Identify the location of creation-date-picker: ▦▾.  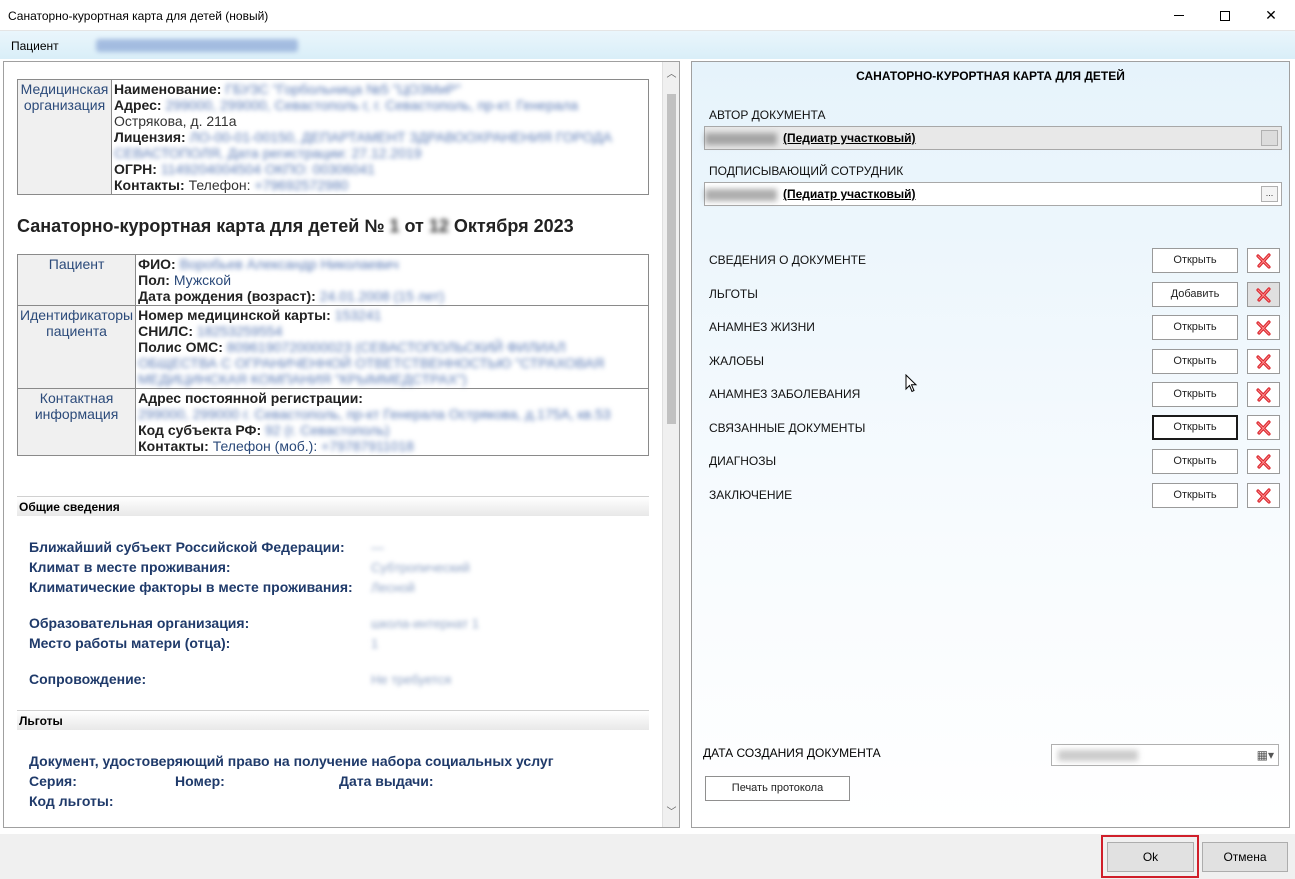
(1165, 755).